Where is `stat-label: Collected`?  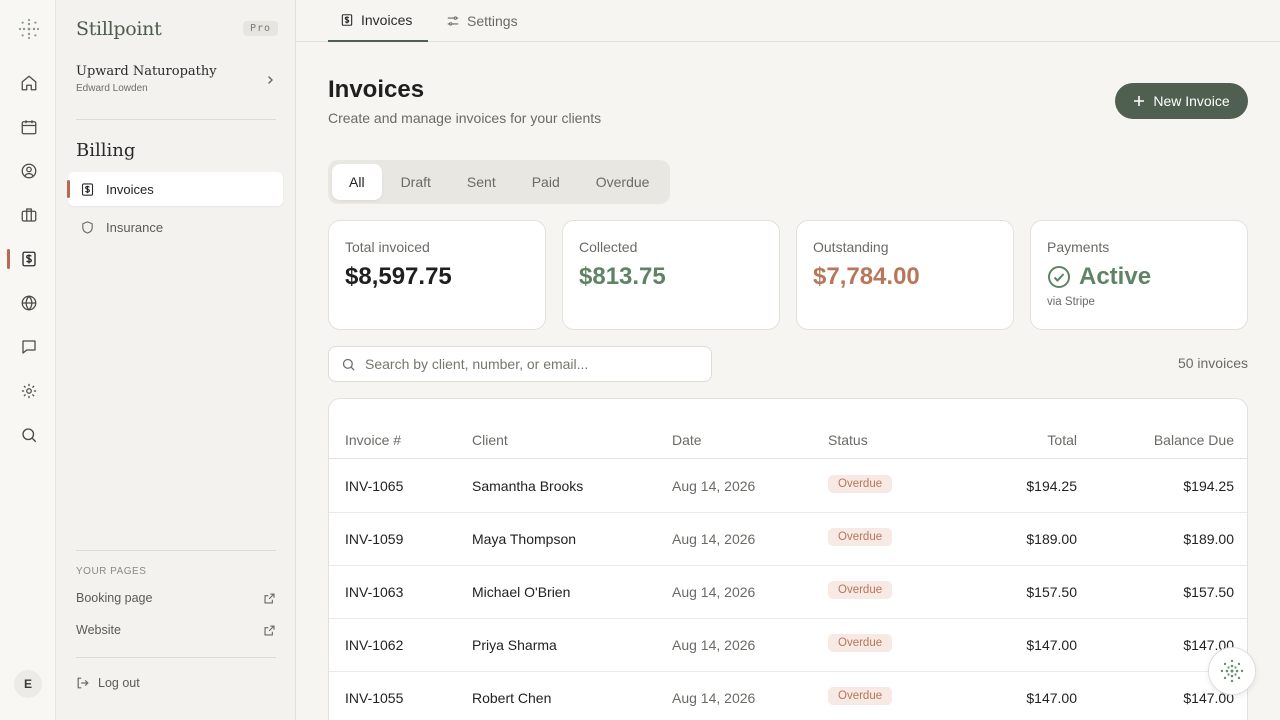
stat-label: Collected is located at coordinates (608, 247).